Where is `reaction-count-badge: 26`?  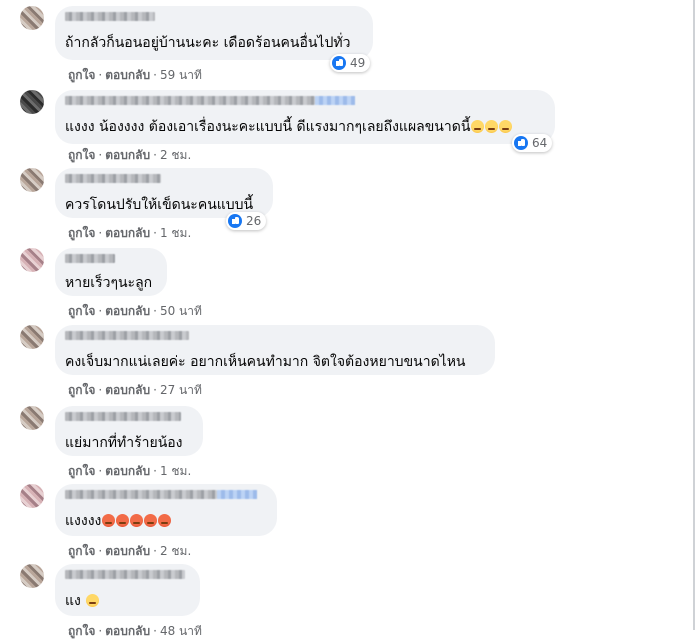
reaction-count-badge: 26 is located at coordinates (246, 221).